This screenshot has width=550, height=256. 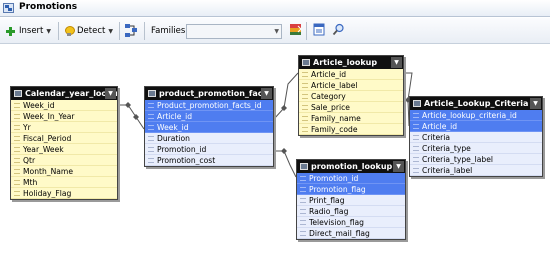 I want to click on window-title: Promotions, so click(x=48, y=7).